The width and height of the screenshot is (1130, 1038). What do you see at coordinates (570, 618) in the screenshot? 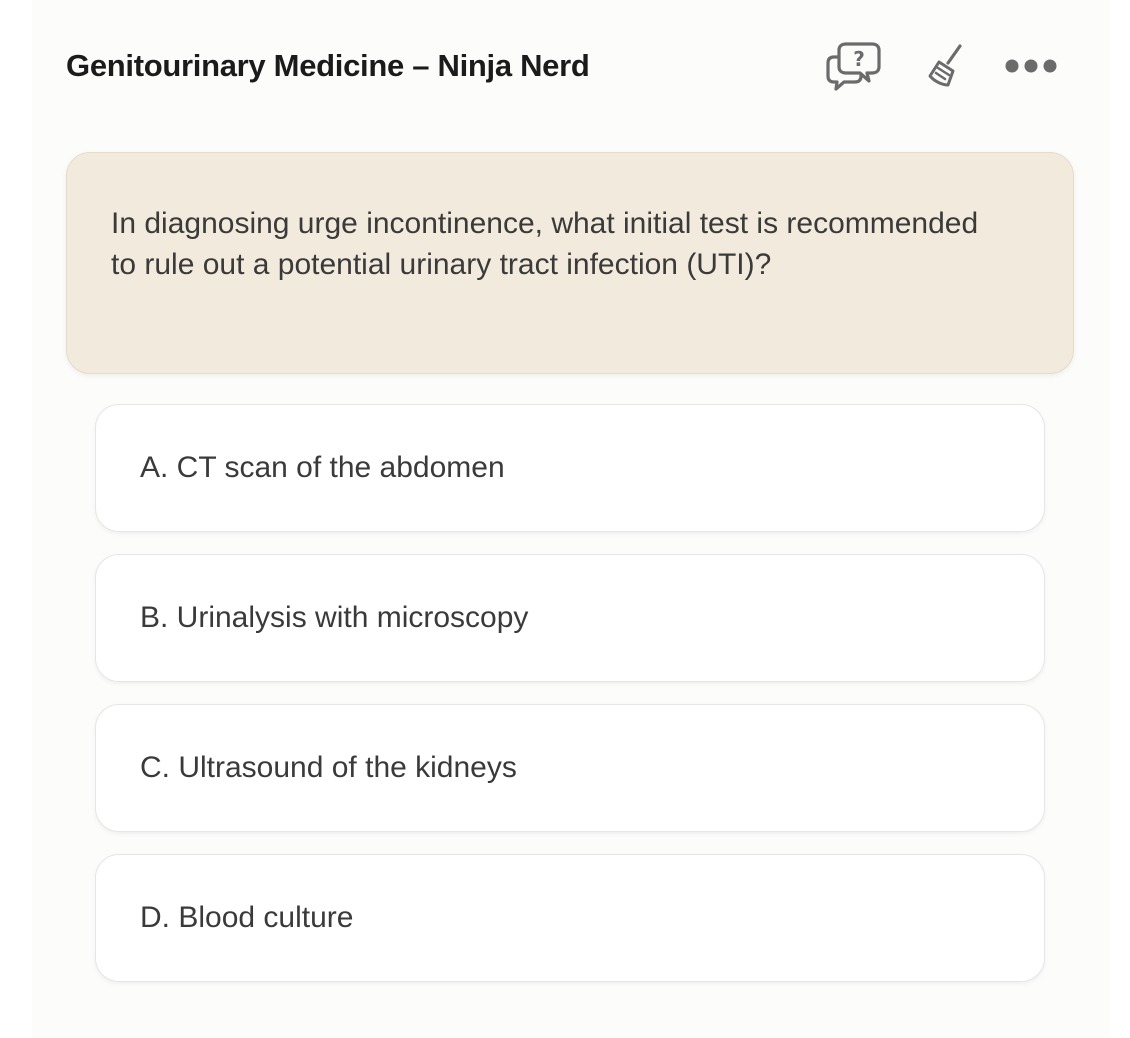
I see `answer-option-b: B. Urinalysis with microscopy` at bounding box center [570, 618].